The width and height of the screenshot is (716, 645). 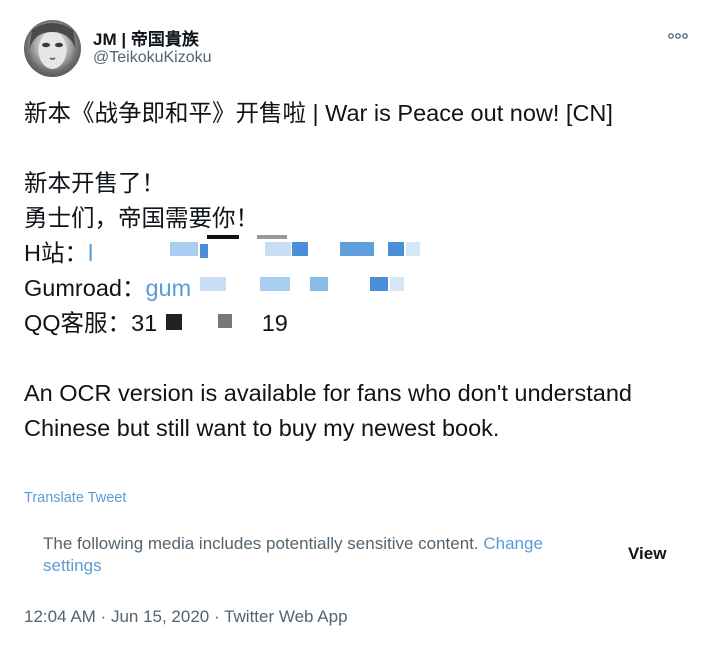 I want to click on more-options-icon, so click(x=678, y=36).